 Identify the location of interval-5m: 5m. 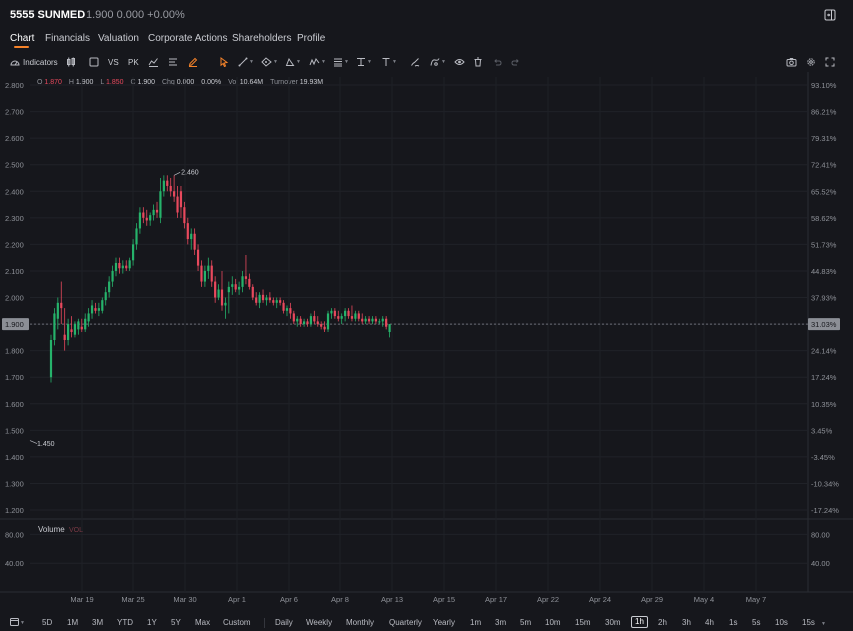
(525, 622).